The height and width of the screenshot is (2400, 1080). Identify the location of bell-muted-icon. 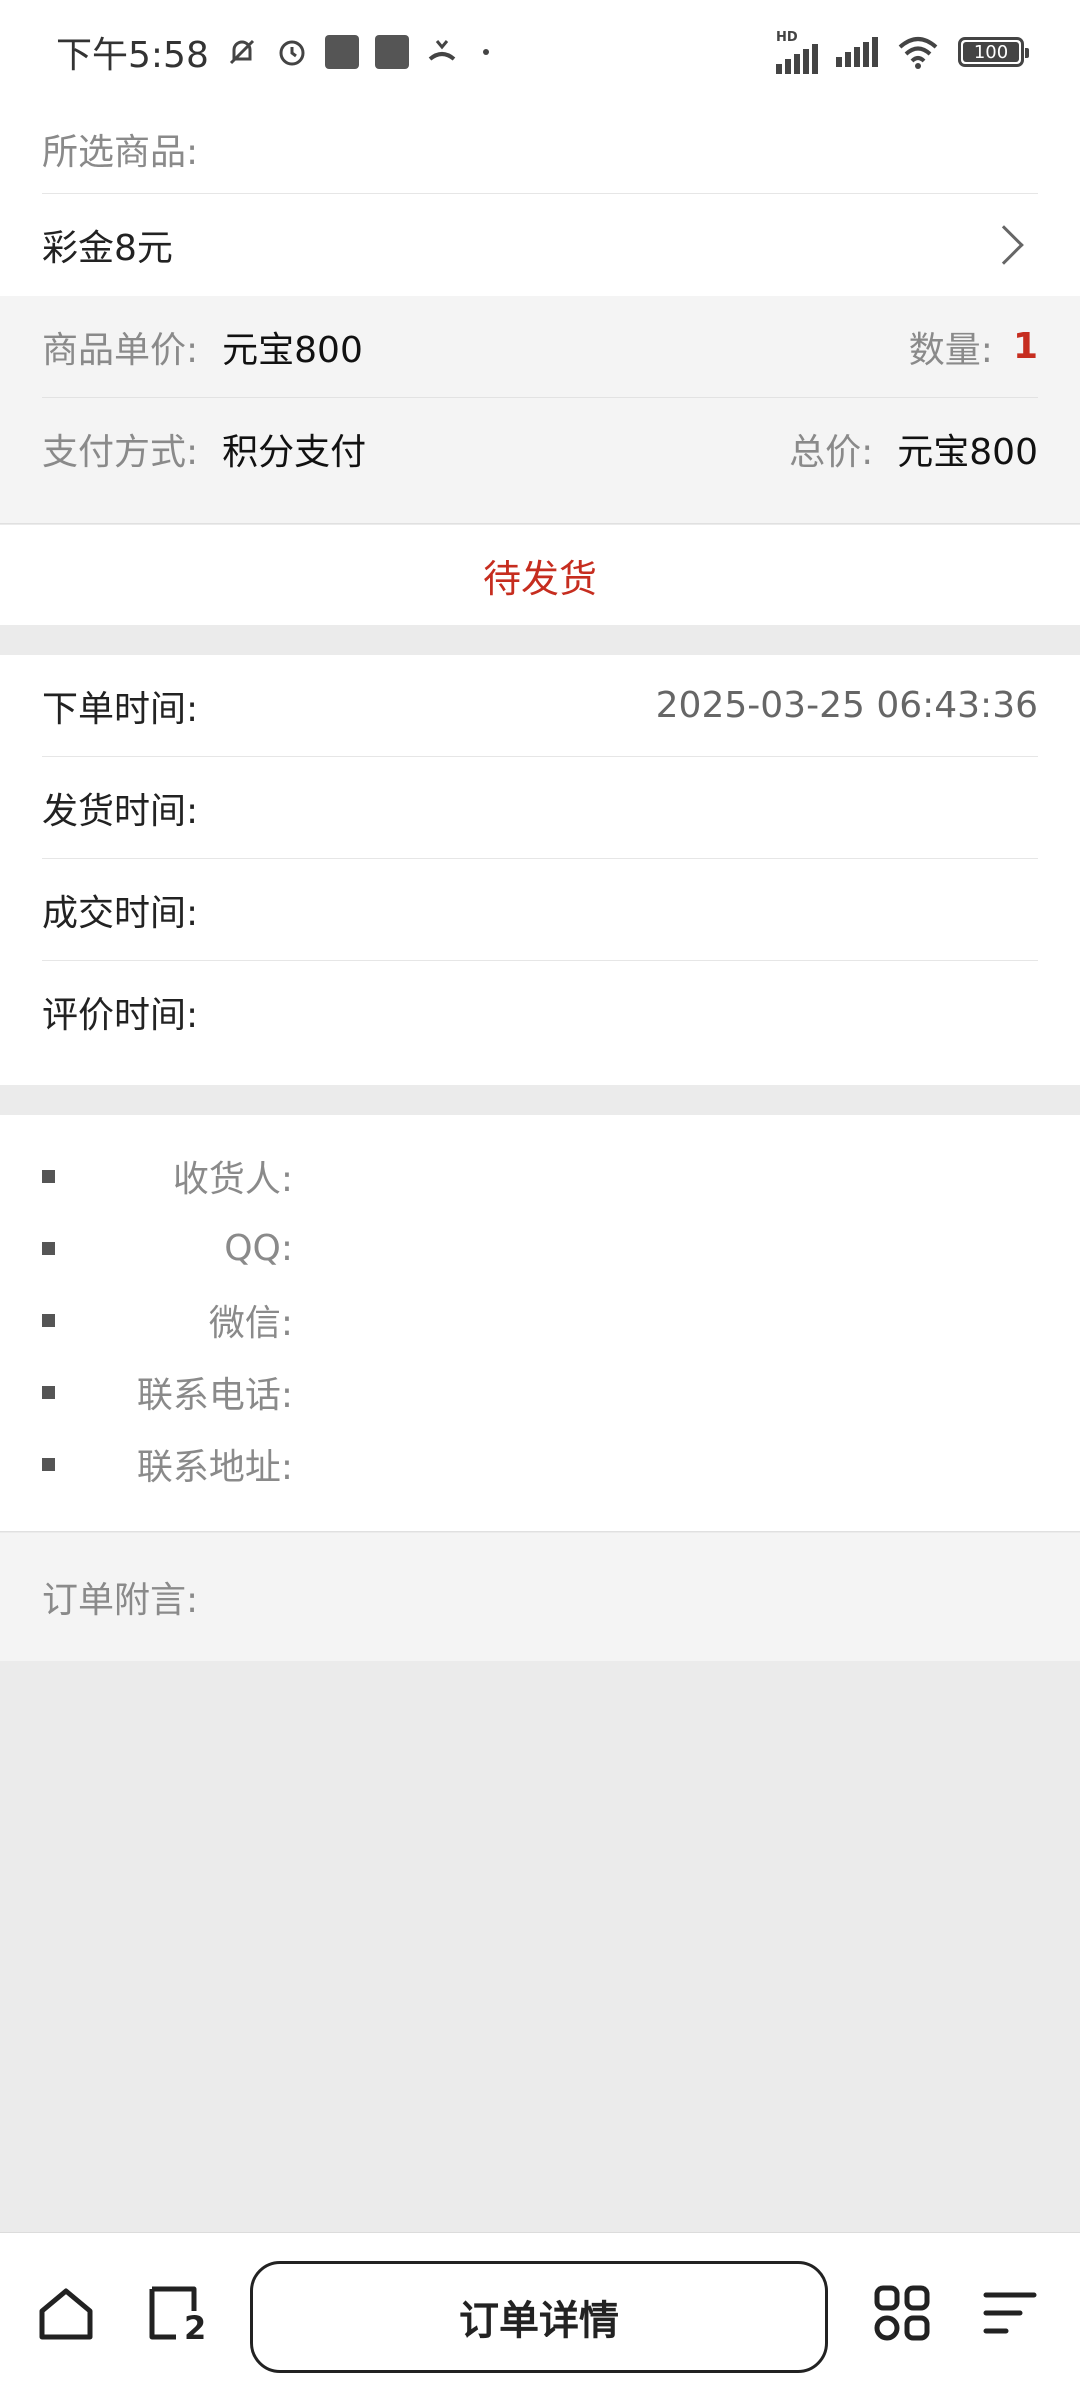
(241, 52).